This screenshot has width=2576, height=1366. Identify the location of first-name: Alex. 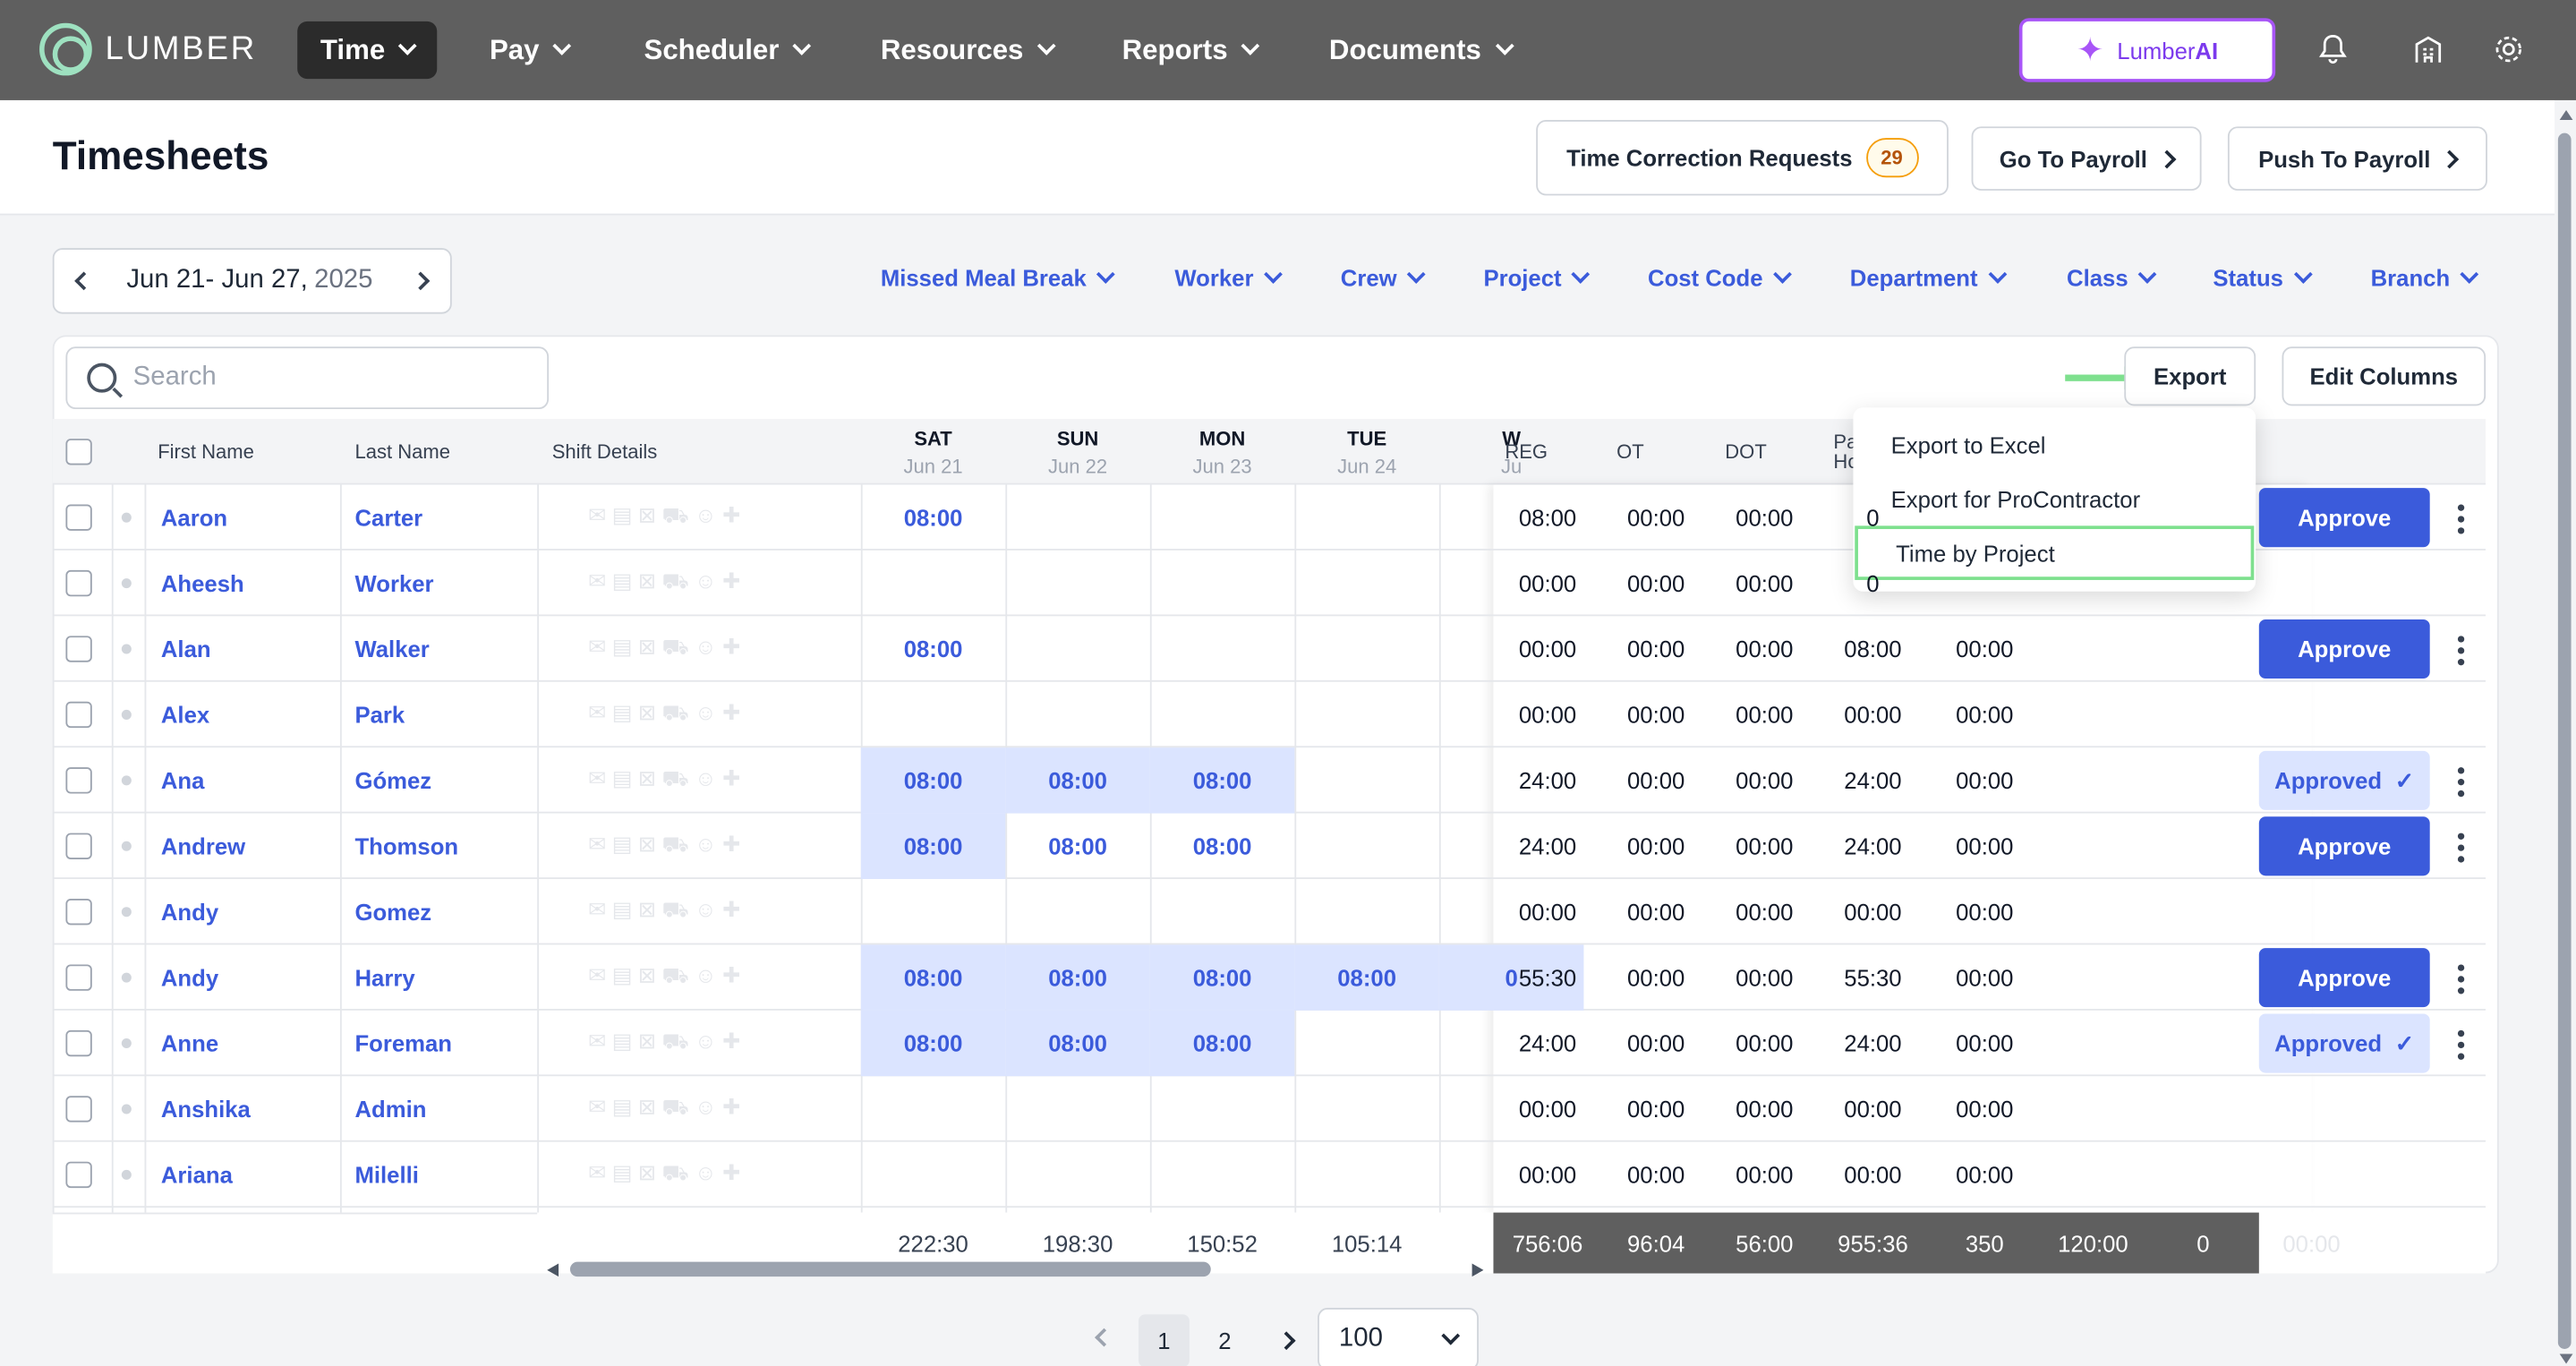
(185, 714).